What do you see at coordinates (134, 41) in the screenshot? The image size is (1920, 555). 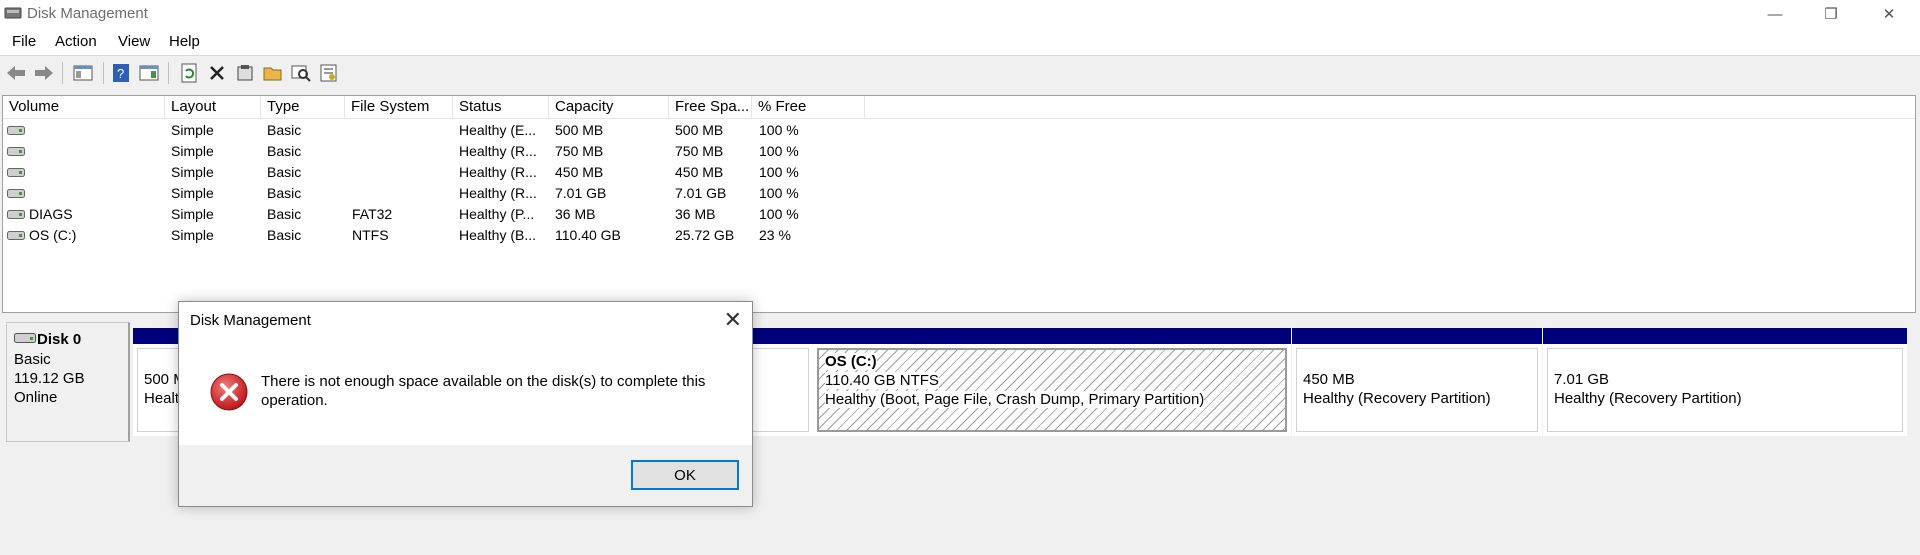 I see `menu-view: View` at bounding box center [134, 41].